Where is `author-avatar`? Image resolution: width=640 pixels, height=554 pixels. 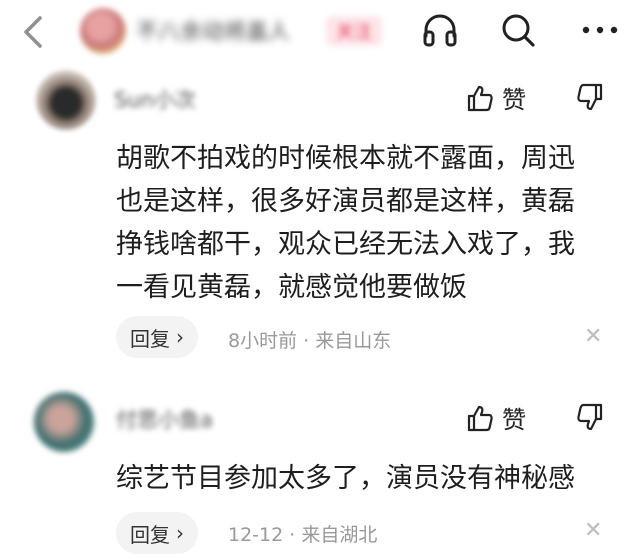 author-avatar is located at coordinates (103, 31).